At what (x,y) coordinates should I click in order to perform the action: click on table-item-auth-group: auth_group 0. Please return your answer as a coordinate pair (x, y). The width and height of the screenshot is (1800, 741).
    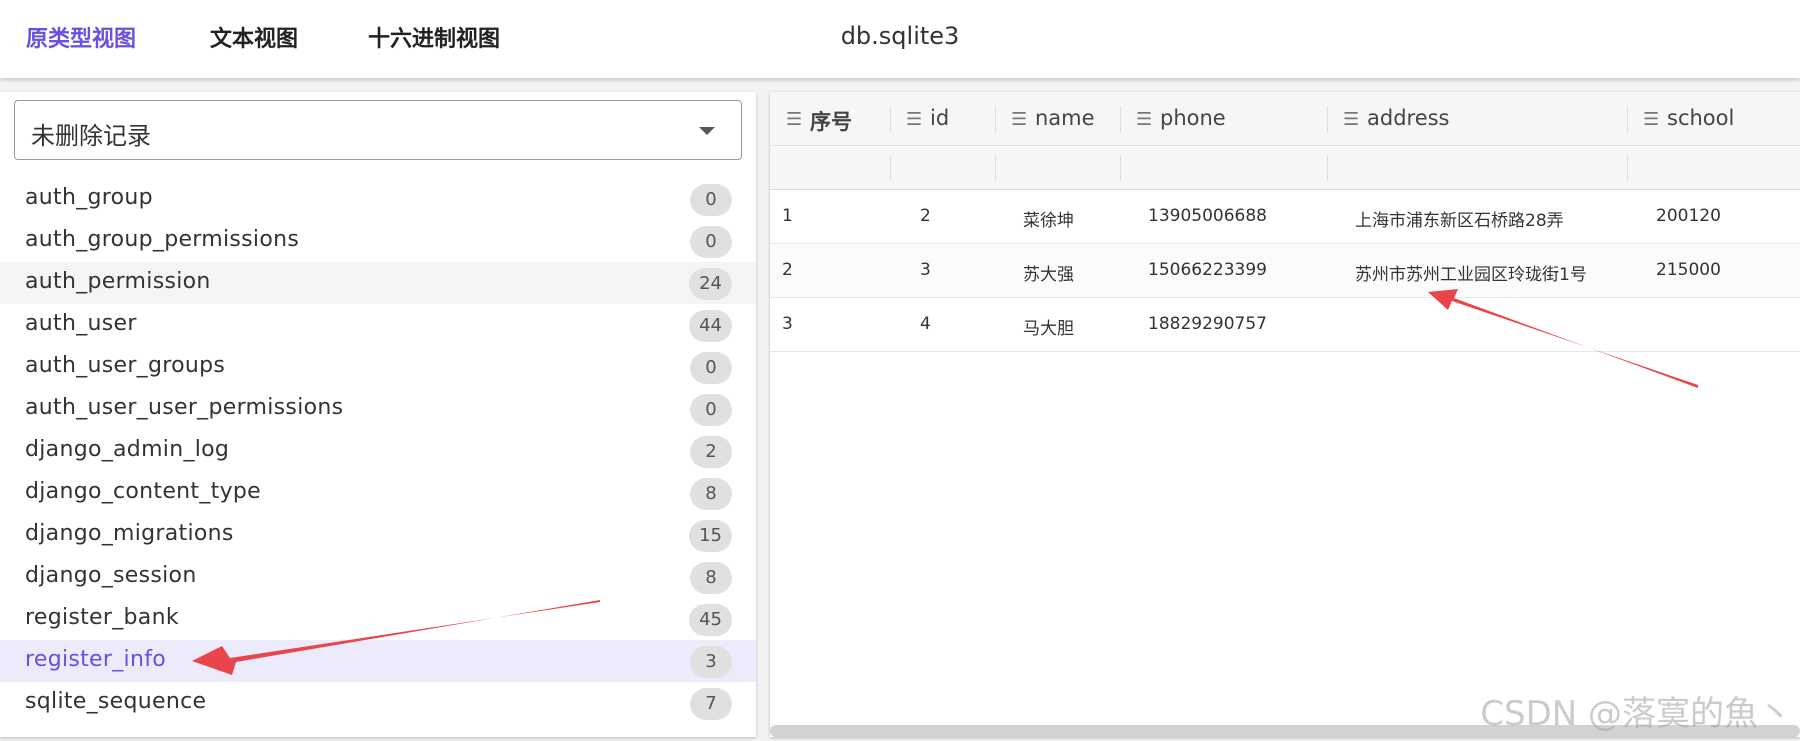
    Looking at the image, I should click on (378, 199).